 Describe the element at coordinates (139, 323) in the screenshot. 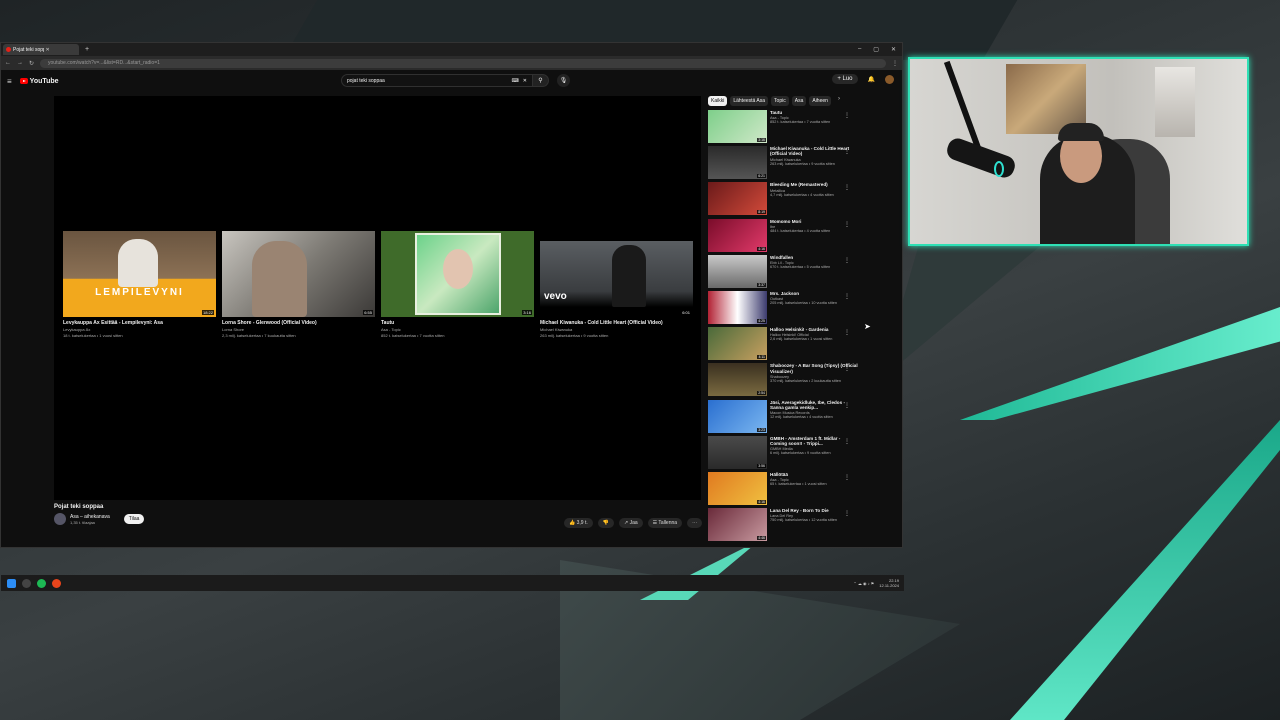

I see `endscreen-title: Levykauppa Äx Esittää - Lempilevyni: Asa` at that location.